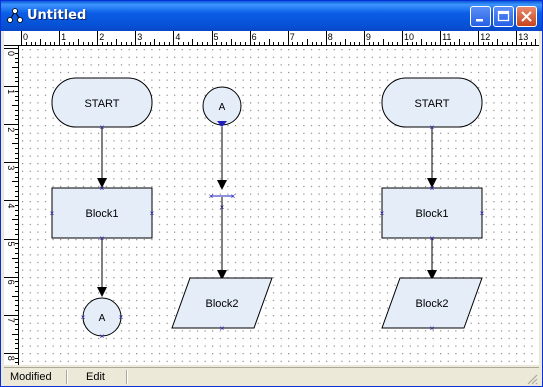 The height and width of the screenshot is (387, 543). What do you see at coordinates (446, 37) in the screenshot?
I see `ruler-label: 11` at bounding box center [446, 37].